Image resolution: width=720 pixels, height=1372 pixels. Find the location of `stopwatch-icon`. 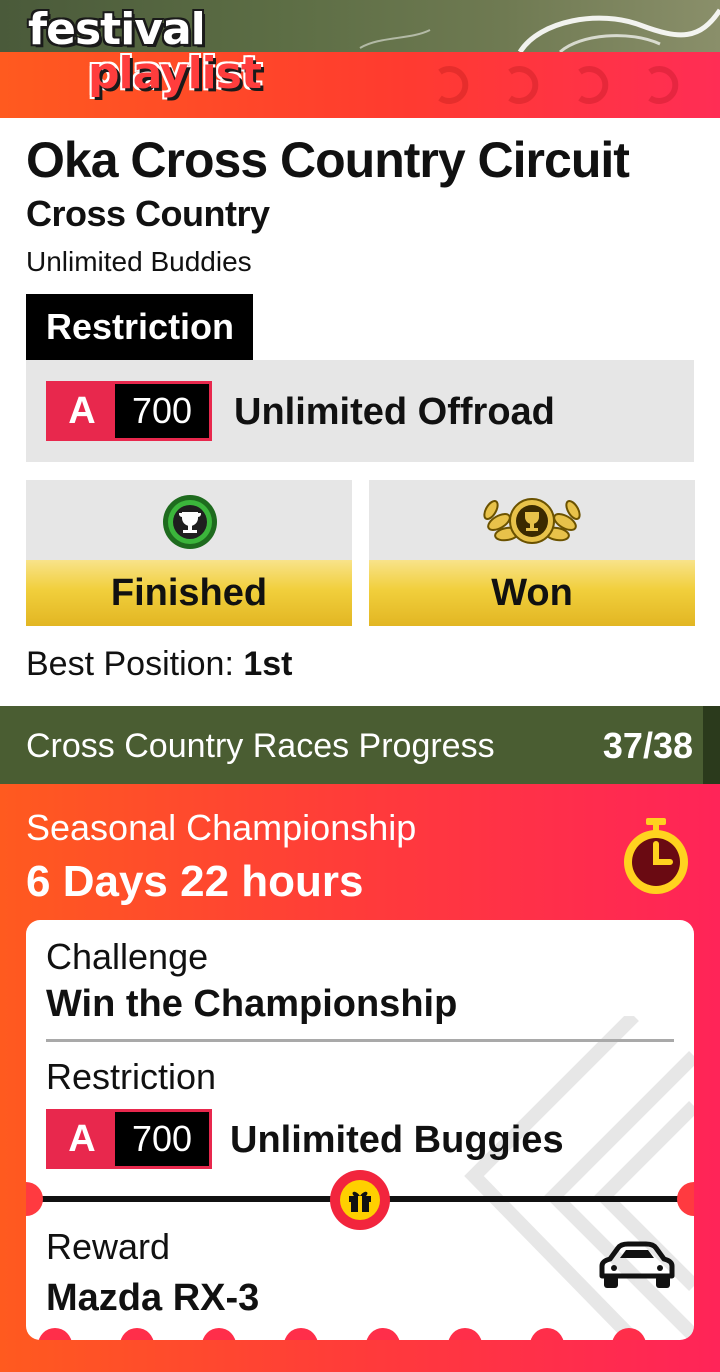

stopwatch-icon is located at coordinates (656, 856).